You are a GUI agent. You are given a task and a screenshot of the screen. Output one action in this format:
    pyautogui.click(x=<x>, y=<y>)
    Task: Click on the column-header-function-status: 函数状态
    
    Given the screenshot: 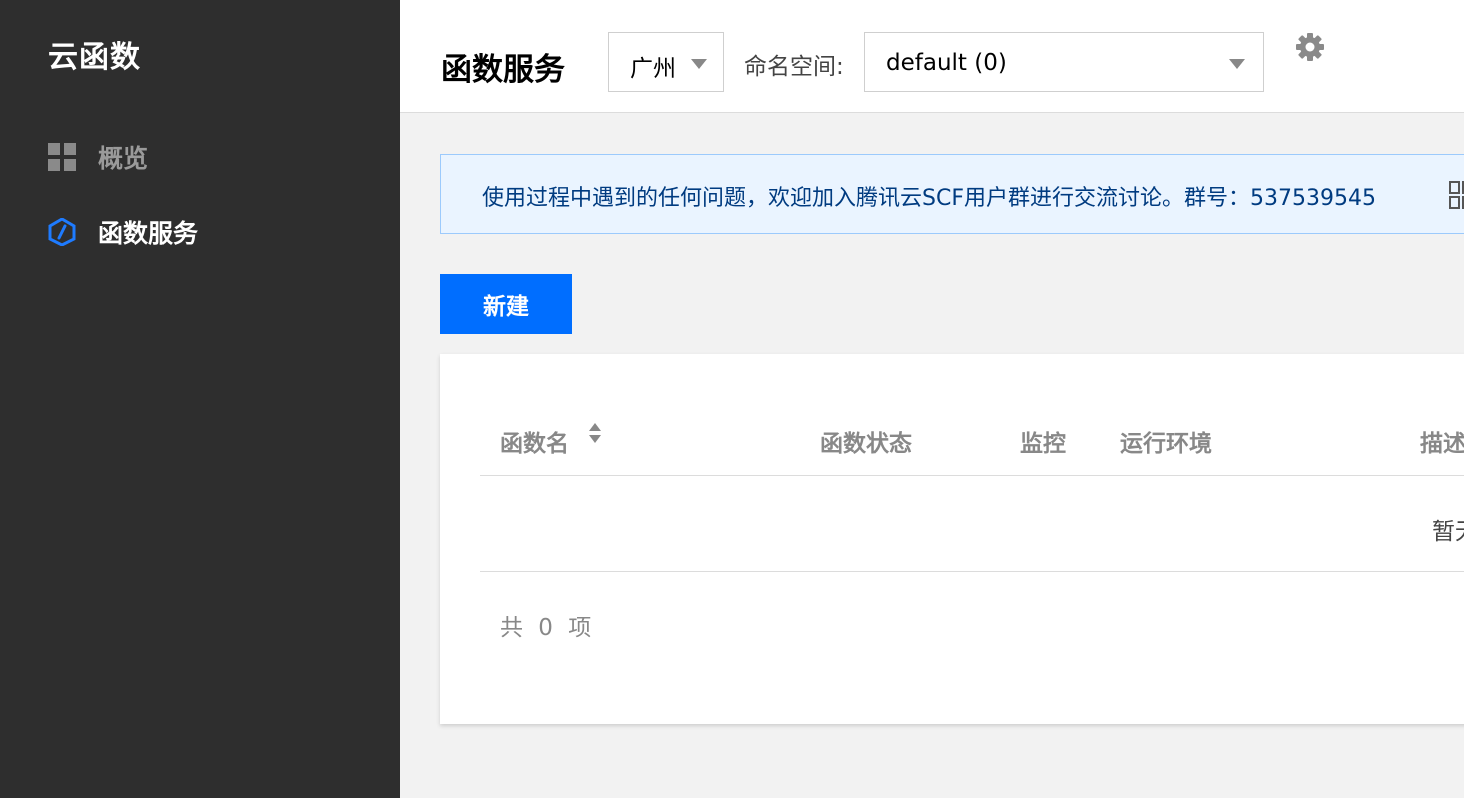 What is the action you would take?
    pyautogui.click(x=866, y=444)
    